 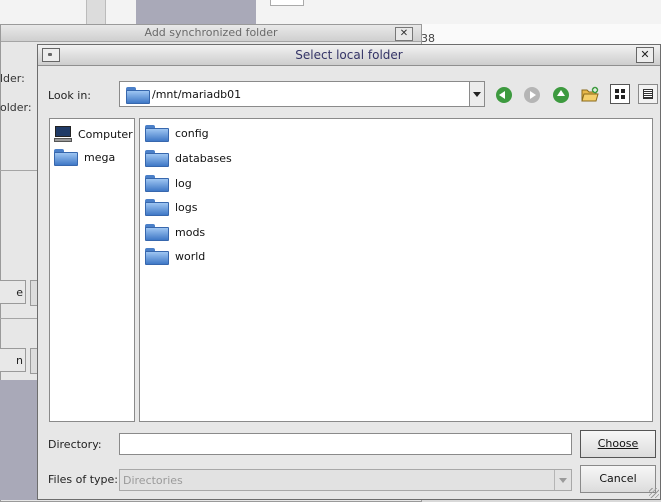 What do you see at coordinates (92, 270) in the screenshot?
I see `places-sidebar: Computer mega` at bounding box center [92, 270].